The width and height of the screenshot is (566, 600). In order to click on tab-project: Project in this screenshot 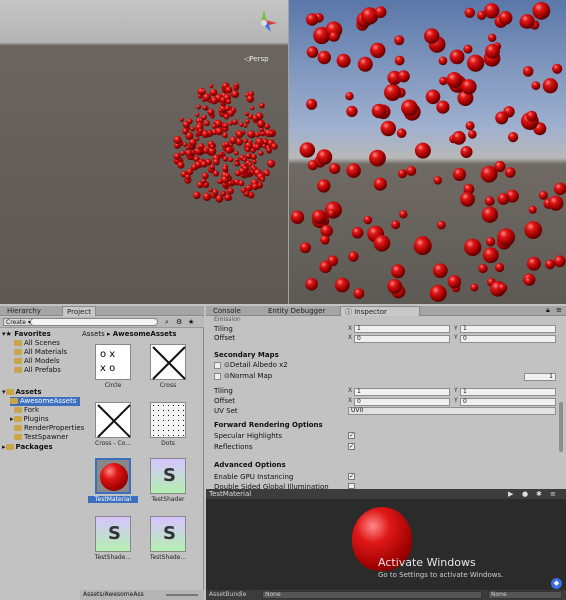, I will do `click(79, 311)`.